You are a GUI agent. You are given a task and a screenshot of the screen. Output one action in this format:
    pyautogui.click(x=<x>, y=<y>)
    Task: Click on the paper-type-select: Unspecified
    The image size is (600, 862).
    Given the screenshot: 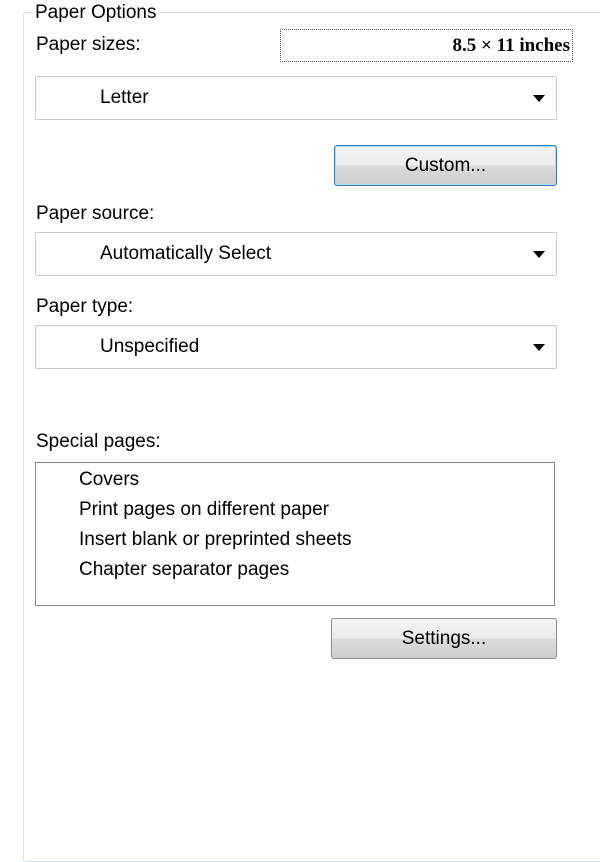 What is the action you would take?
    pyautogui.click(x=296, y=347)
    